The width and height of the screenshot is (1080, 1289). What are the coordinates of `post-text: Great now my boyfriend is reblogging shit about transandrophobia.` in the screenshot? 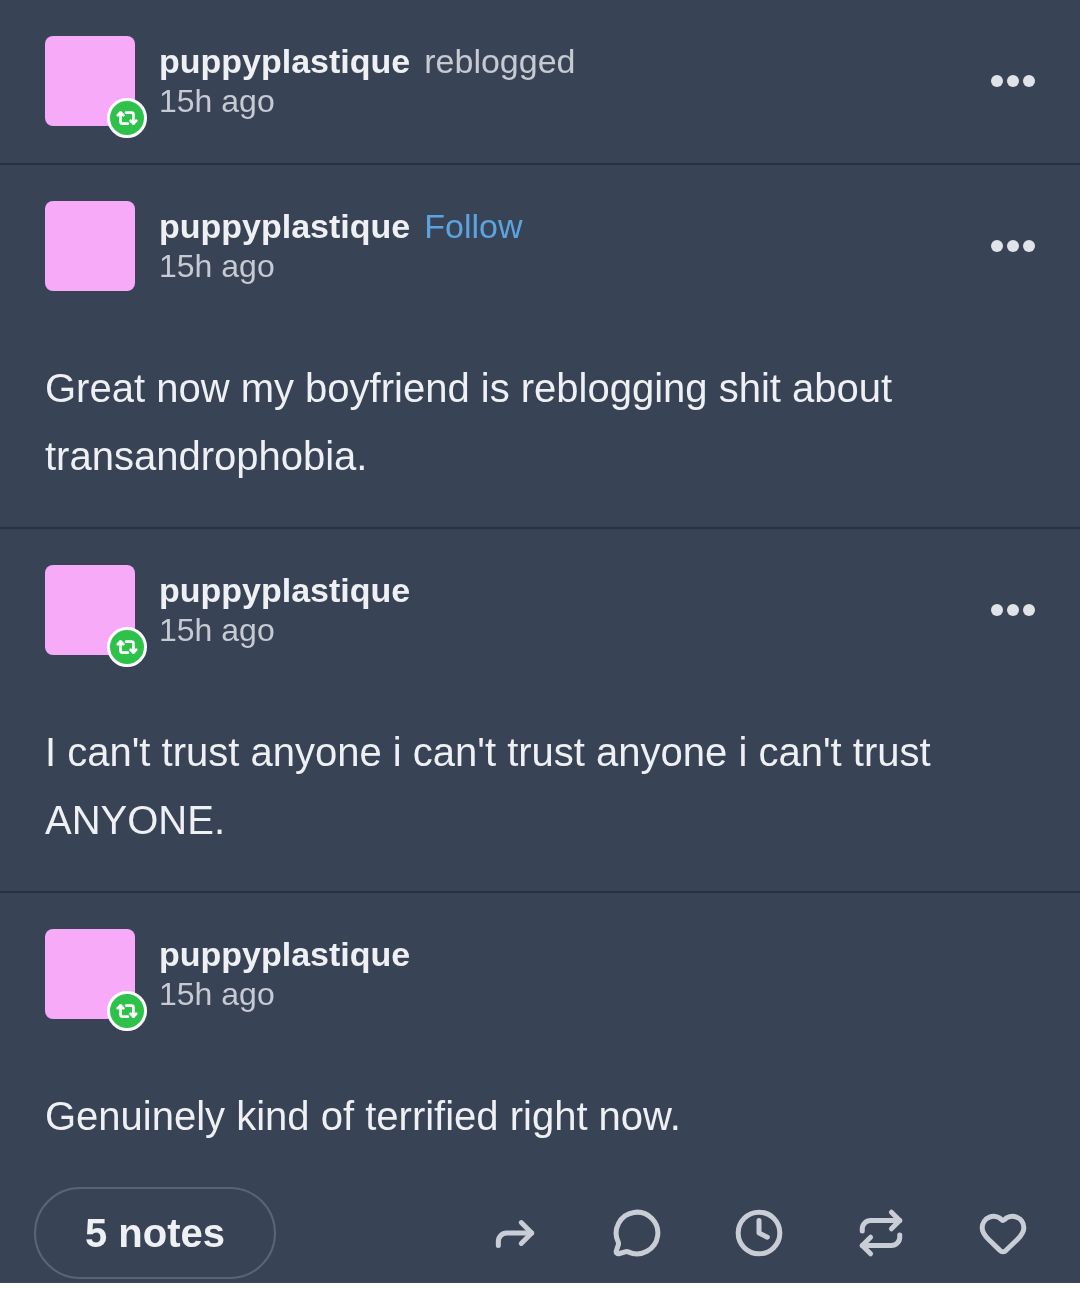 It's located at (469, 422).